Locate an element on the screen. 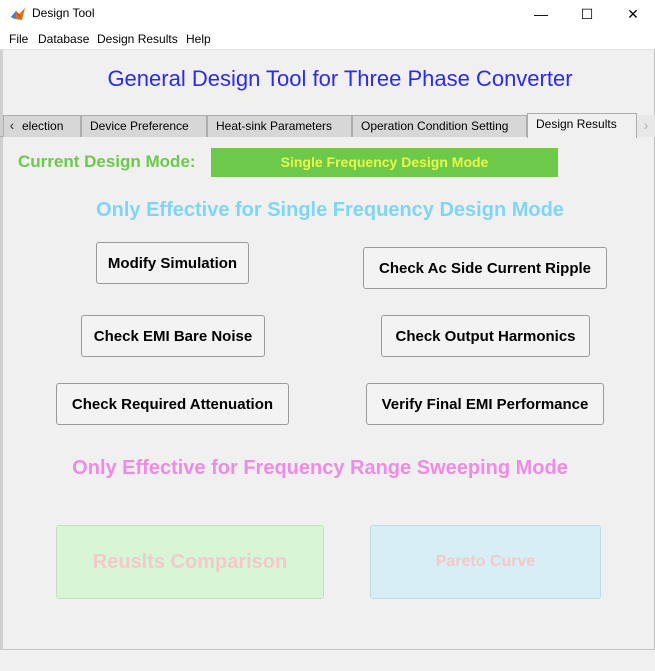 This screenshot has height=671, width=655. current-design-mode-value: Single Frequency Design Mode is located at coordinates (384, 162).